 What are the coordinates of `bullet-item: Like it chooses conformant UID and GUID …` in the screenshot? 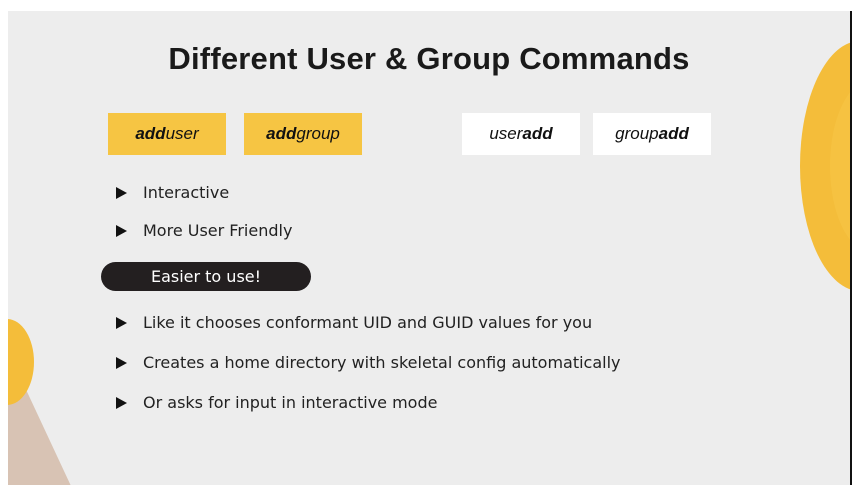 It's located at (354, 322).